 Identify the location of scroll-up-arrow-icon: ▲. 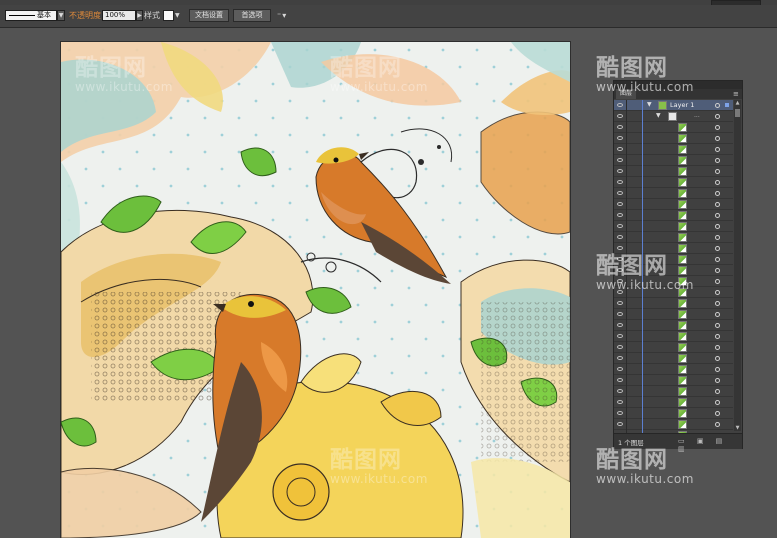
(737, 103).